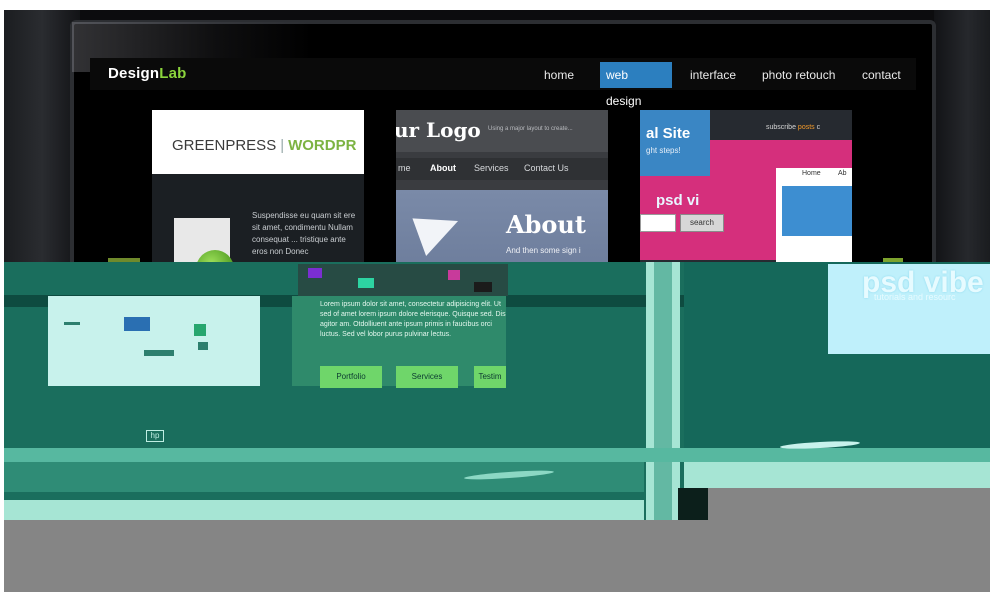  I want to click on thumbnail-subnav: me About Services Contact Us, so click(502, 169).